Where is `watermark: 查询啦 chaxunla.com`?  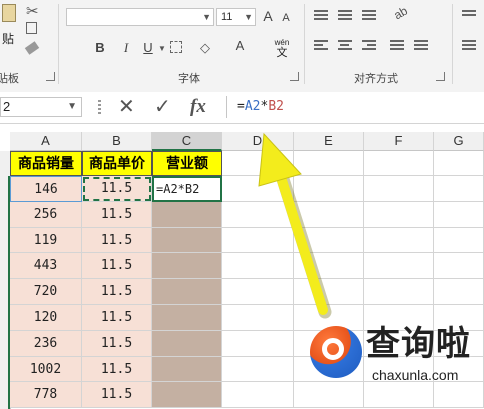 watermark: 查询啦 chaxunla.com is located at coordinates (395, 357).